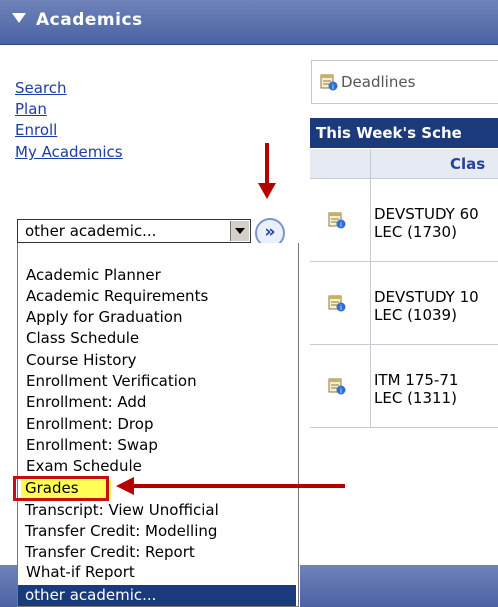 The image size is (498, 607). What do you see at coordinates (86, 402) in the screenshot?
I see `option-enrollment-add: Enrollment: Add` at bounding box center [86, 402].